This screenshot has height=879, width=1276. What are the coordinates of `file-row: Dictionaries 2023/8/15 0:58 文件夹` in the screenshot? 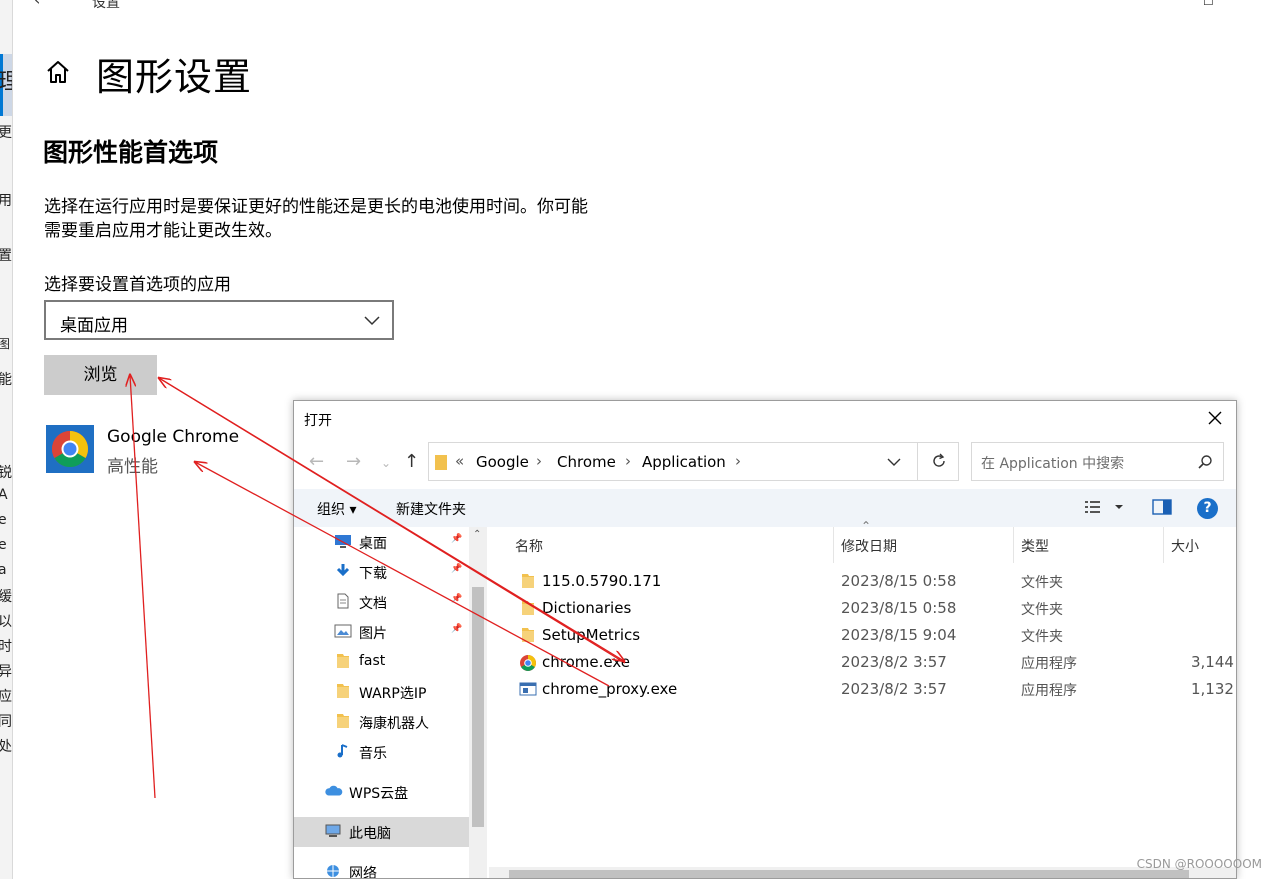 It's located at (862, 608).